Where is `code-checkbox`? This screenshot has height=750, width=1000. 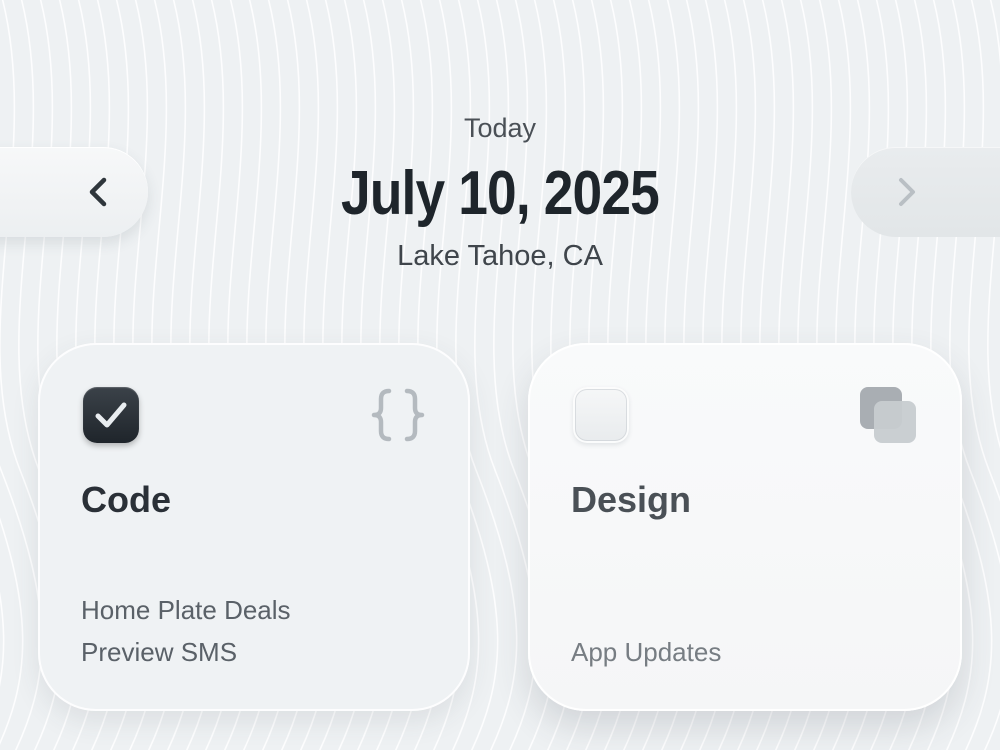
code-checkbox is located at coordinates (111, 415).